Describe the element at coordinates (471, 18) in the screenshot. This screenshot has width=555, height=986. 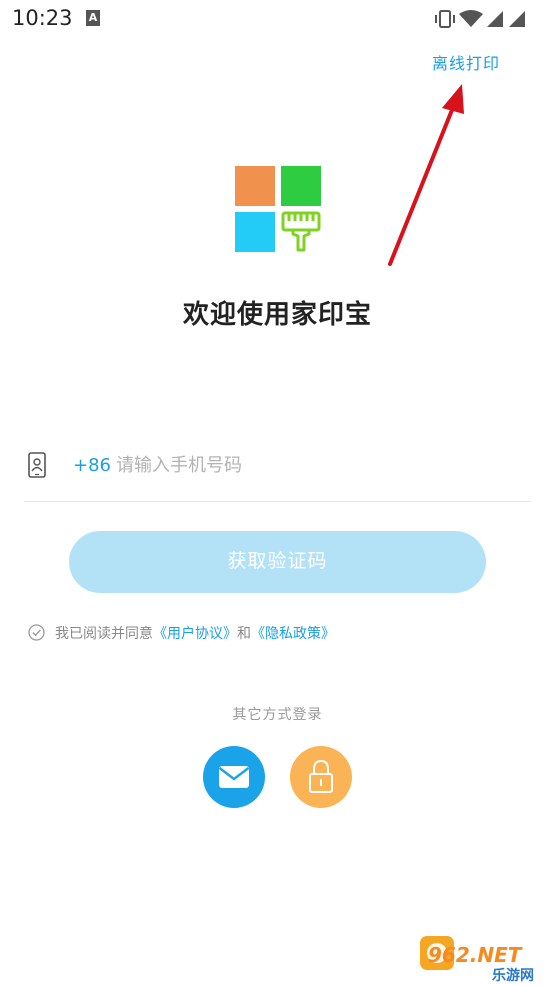
I see `wifi-icon` at that location.